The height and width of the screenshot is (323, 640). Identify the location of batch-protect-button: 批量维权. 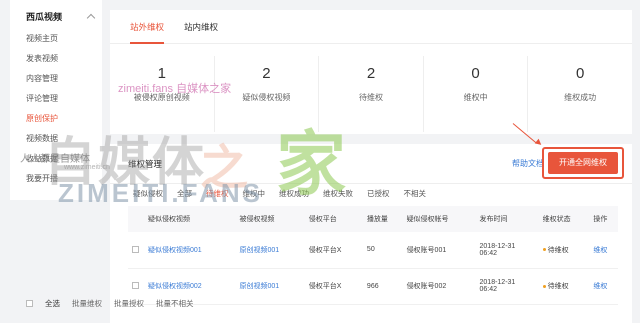
(87, 303).